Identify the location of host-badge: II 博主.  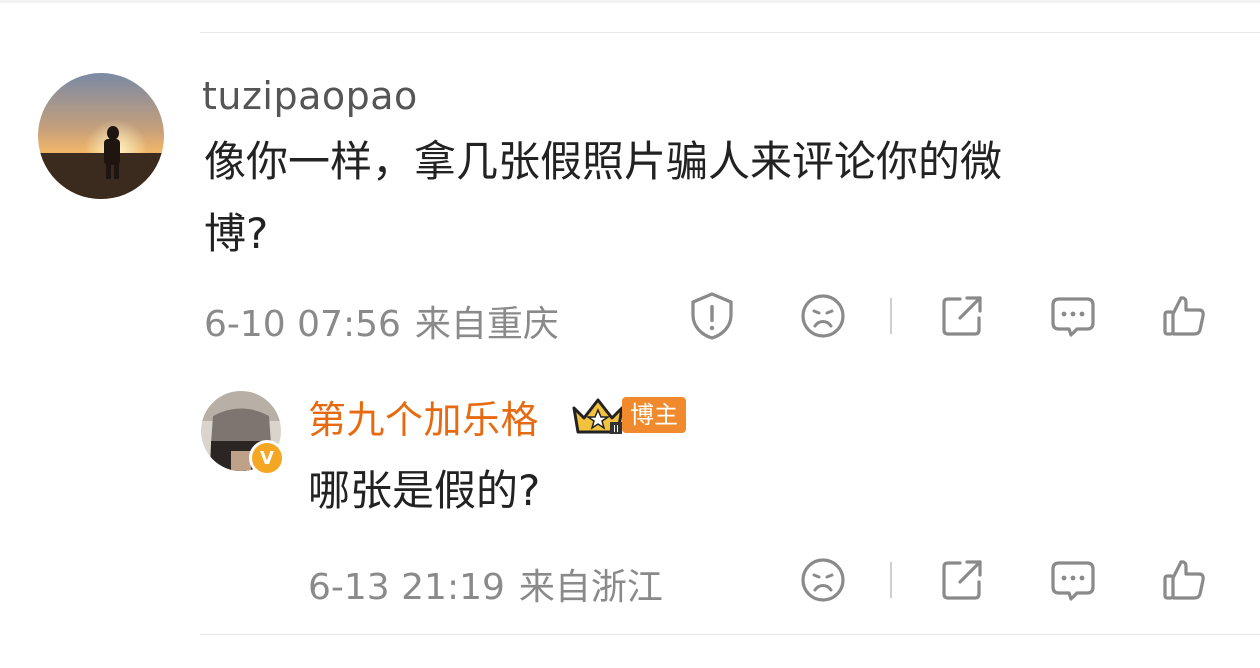
(628, 415).